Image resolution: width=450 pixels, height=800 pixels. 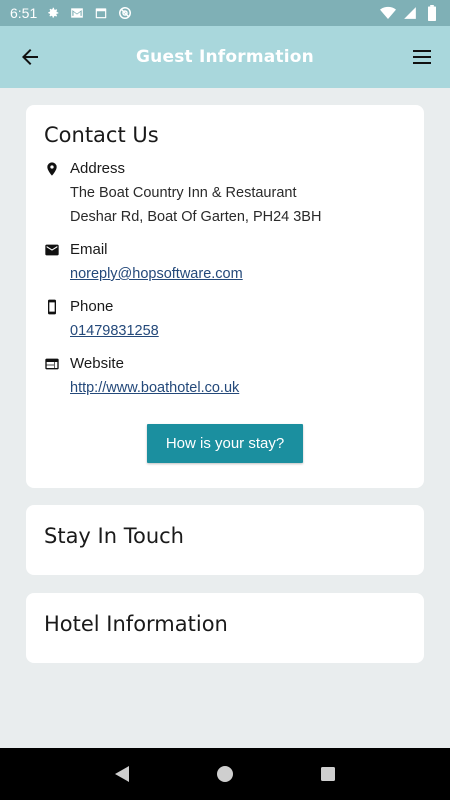 What do you see at coordinates (225, 13) in the screenshot?
I see `status-bar: 6:51` at bounding box center [225, 13].